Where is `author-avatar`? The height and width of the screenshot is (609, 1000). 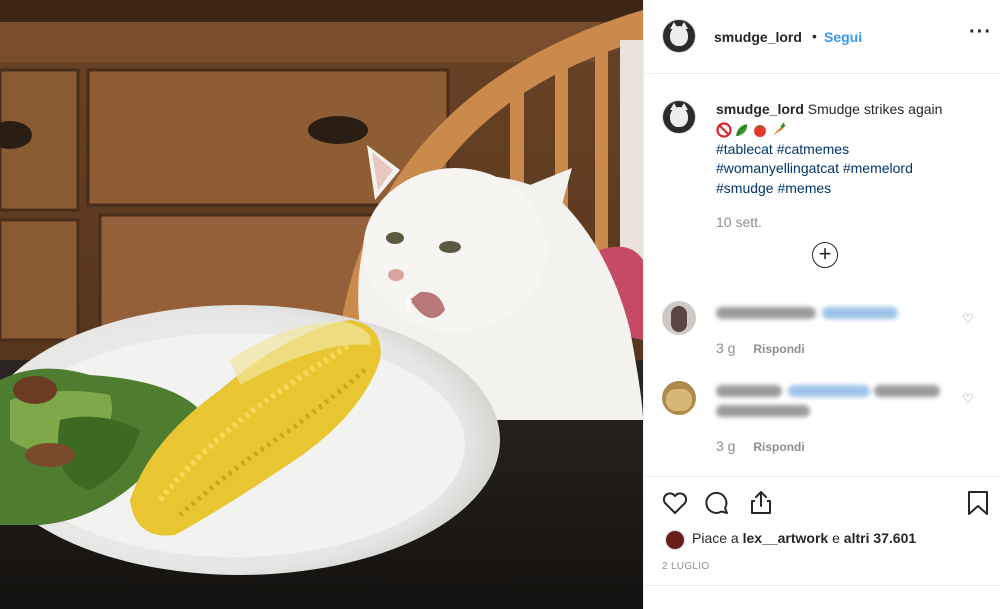
author-avatar is located at coordinates (679, 36).